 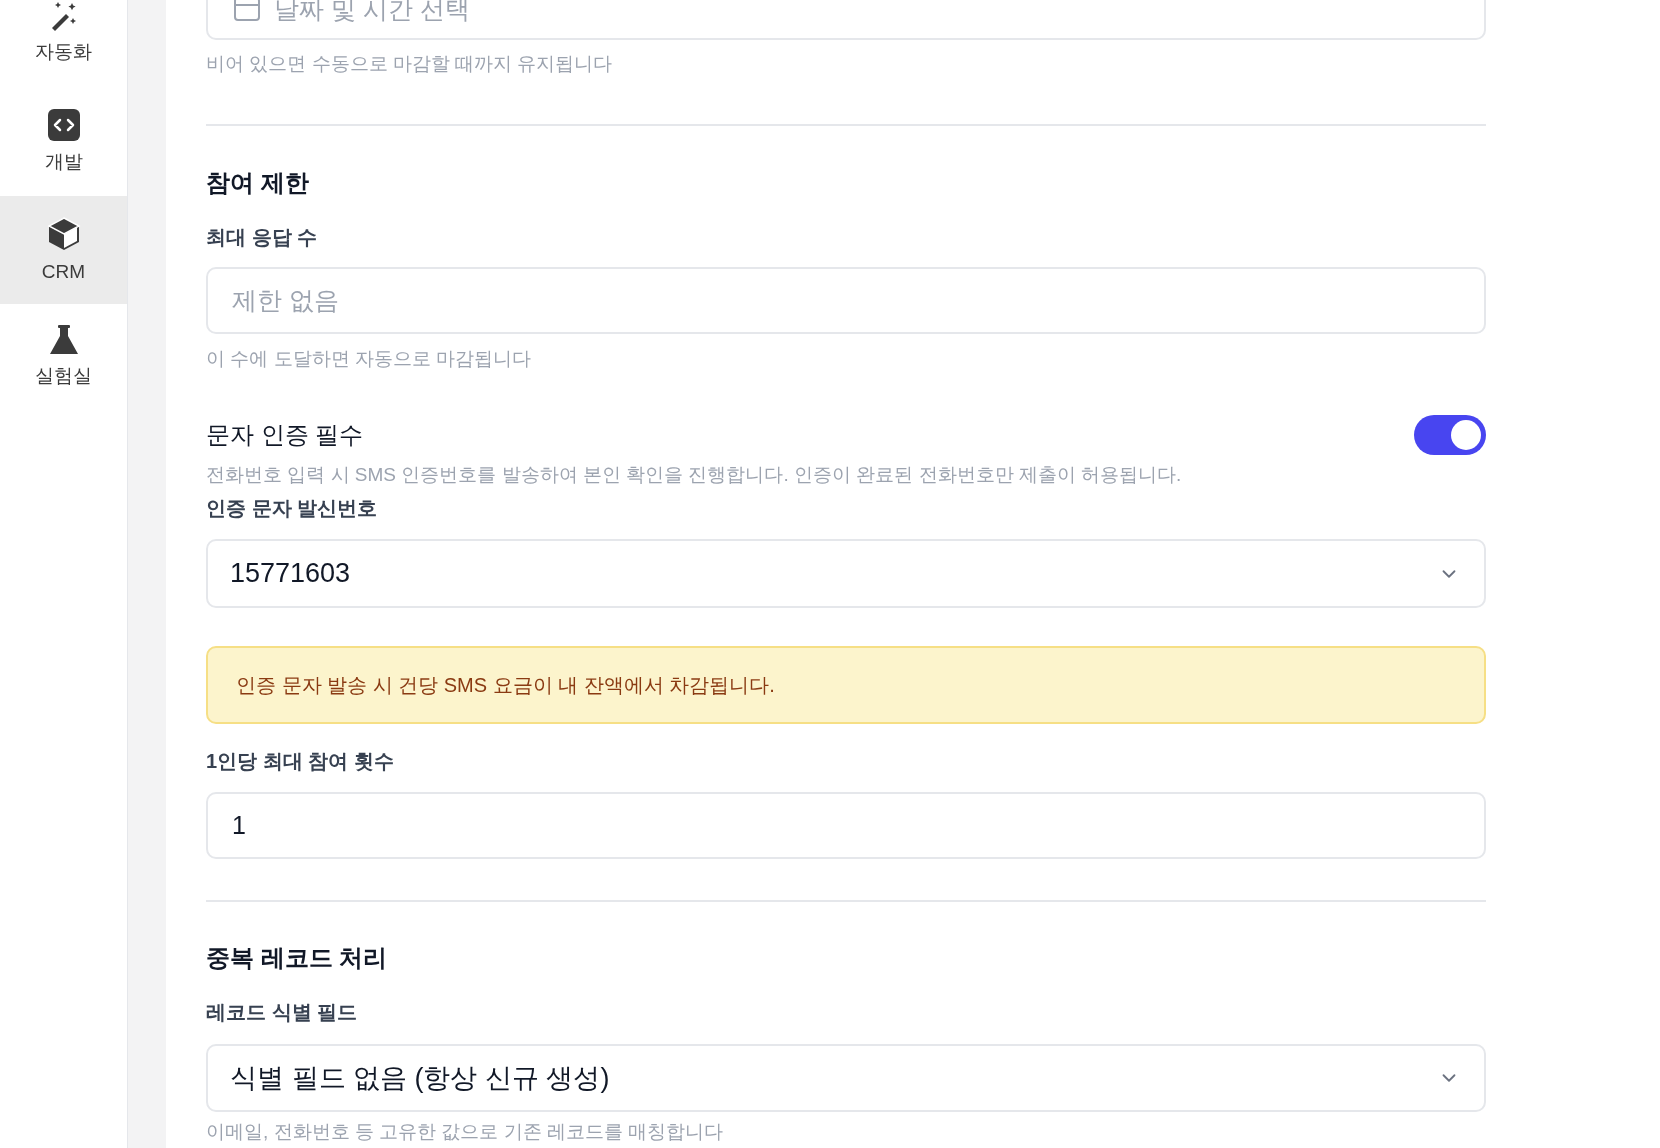 What do you see at coordinates (410, 64) in the screenshot?
I see `hint-text: 비어 있으면 수동으로 마감할 때까지 유지됩니다` at bounding box center [410, 64].